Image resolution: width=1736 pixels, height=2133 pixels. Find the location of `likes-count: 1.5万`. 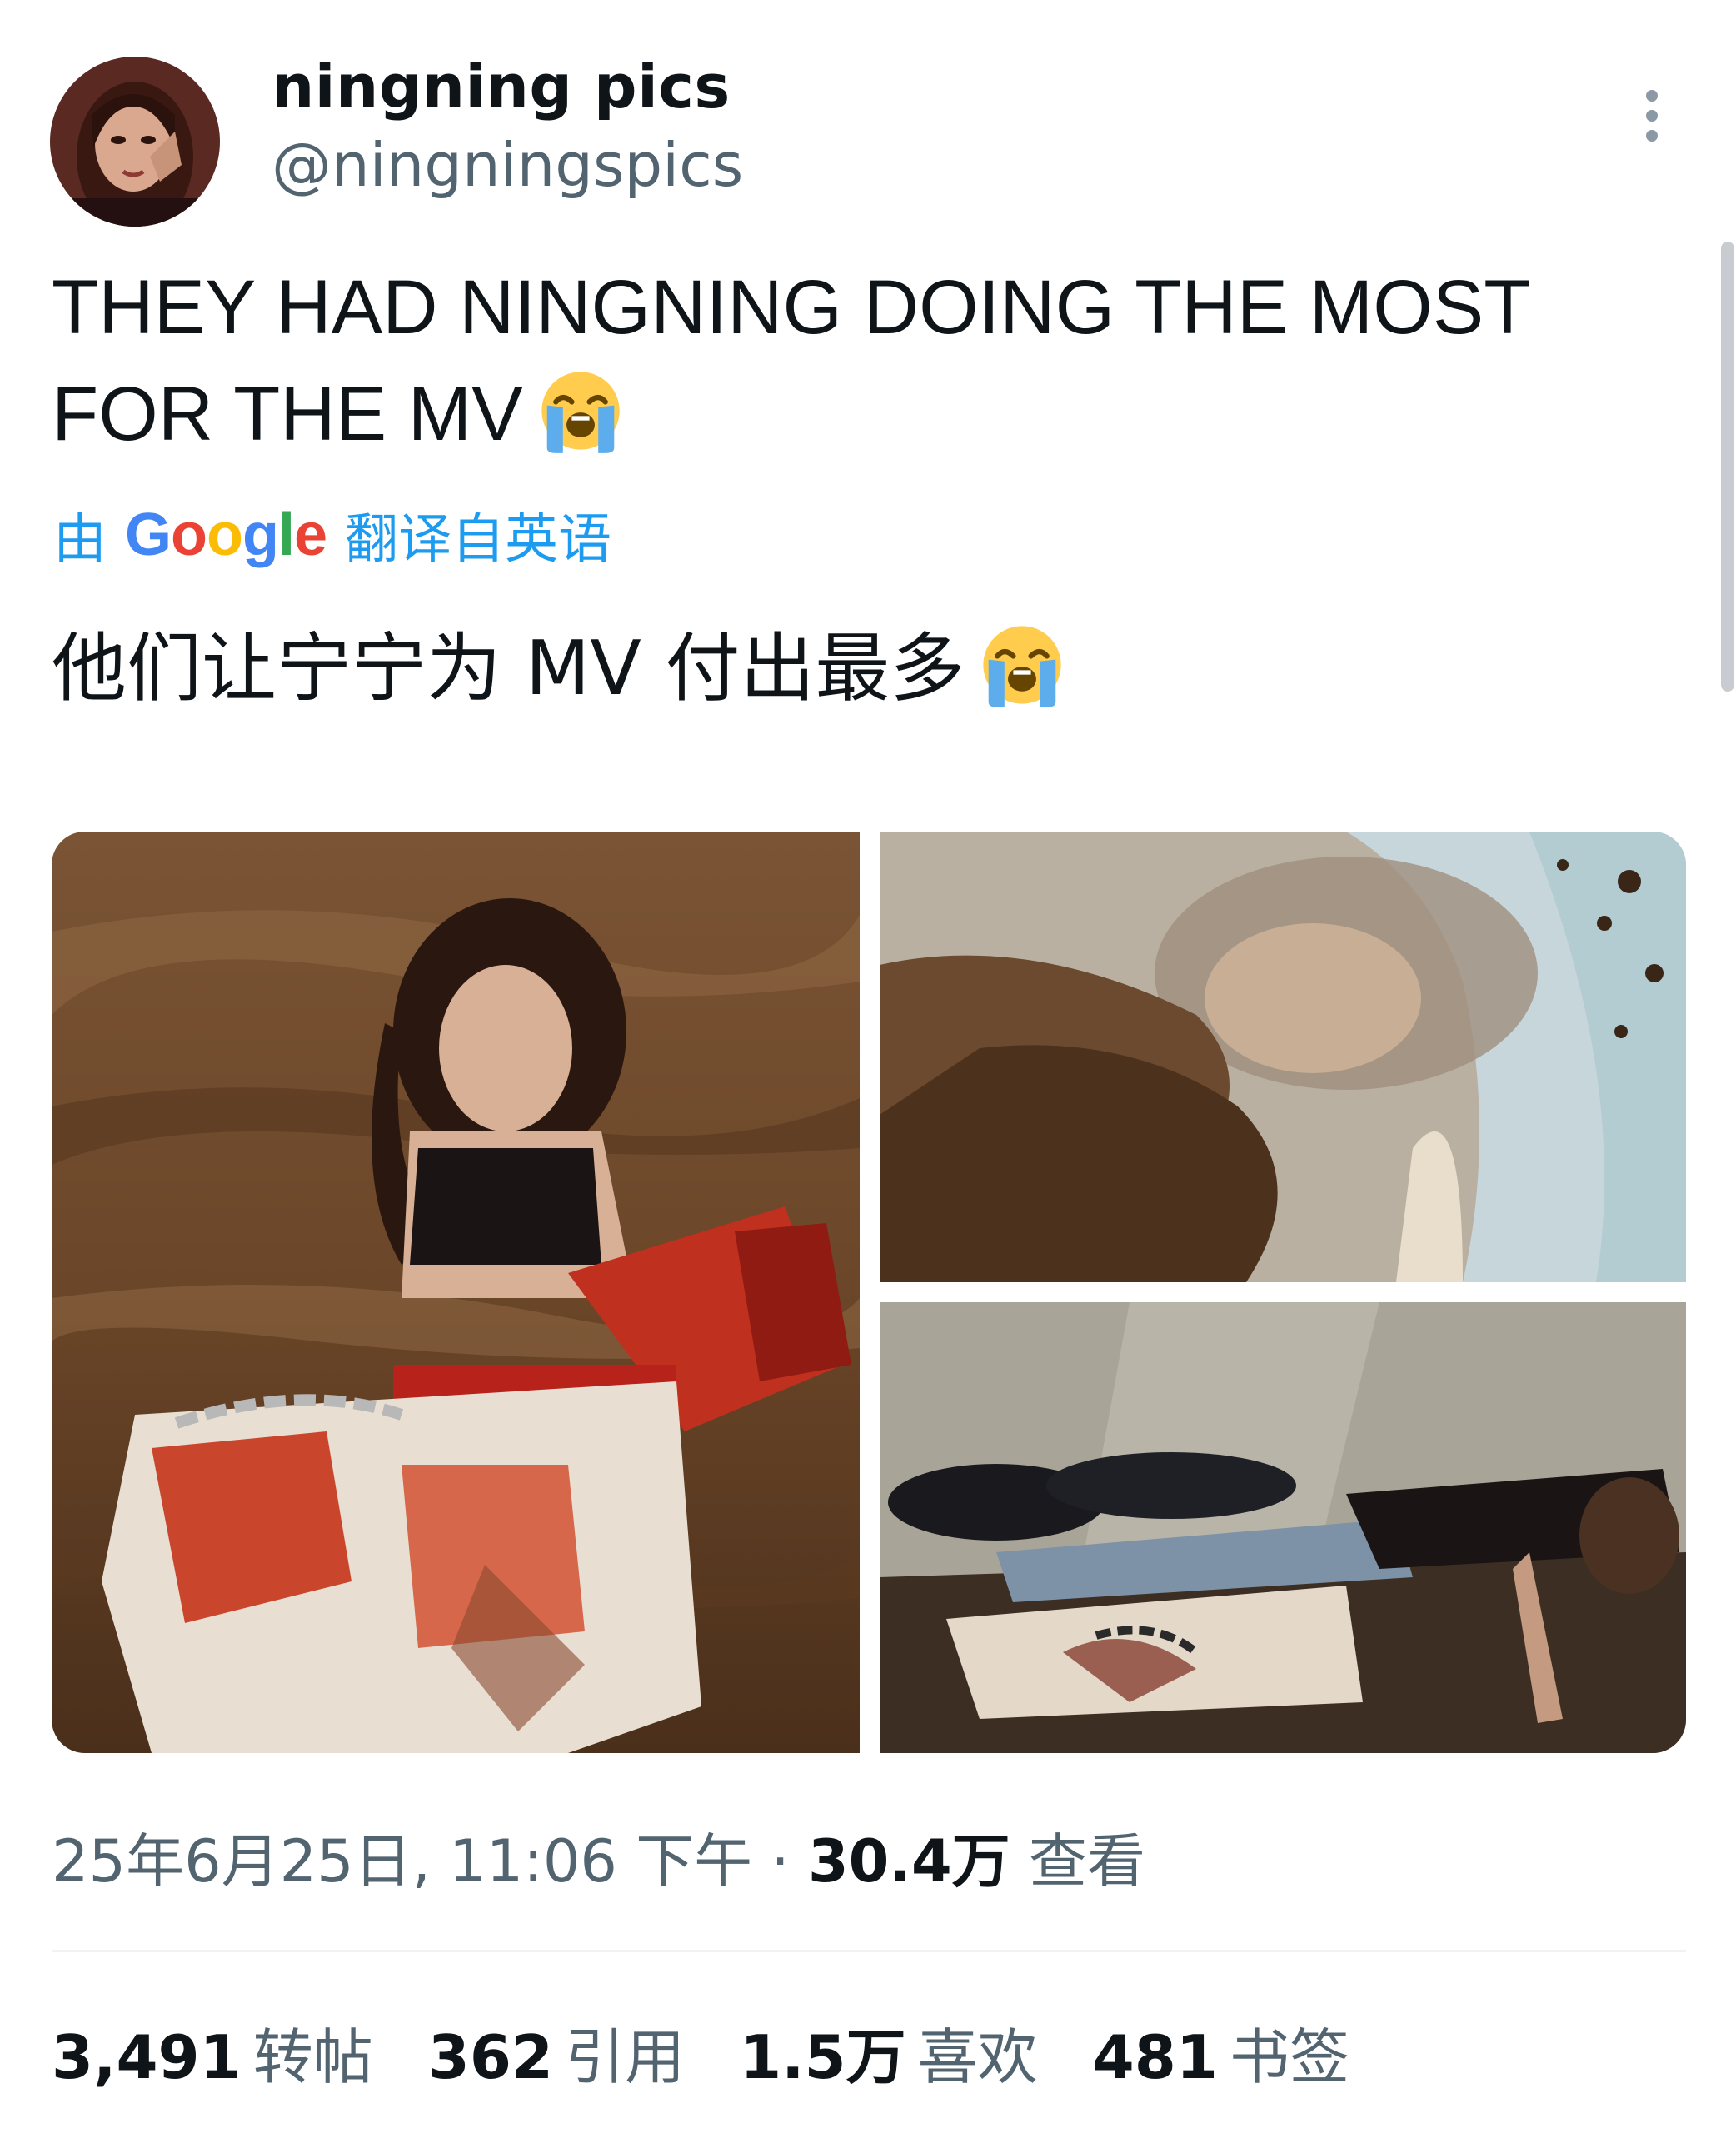

likes-count: 1.5万 is located at coordinates (823, 2057).